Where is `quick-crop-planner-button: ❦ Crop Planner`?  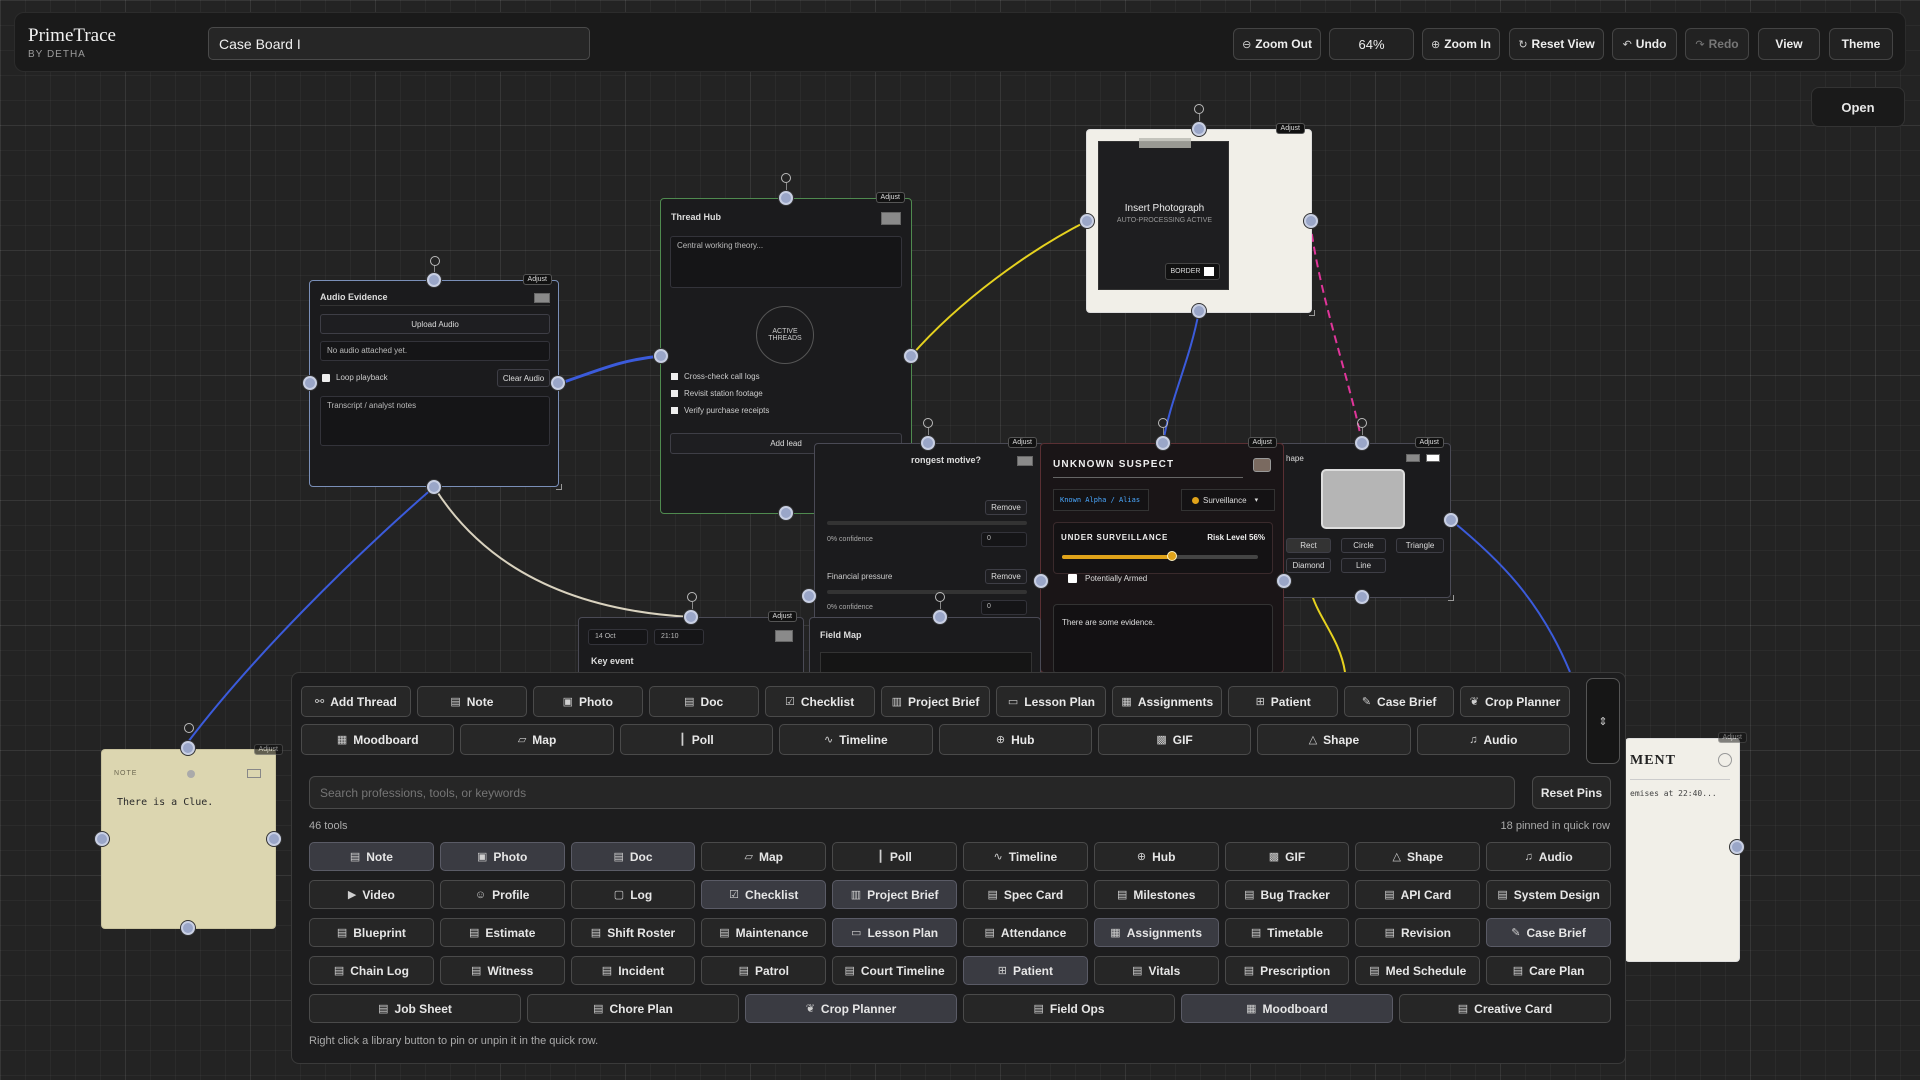
quick-crop-planner-button: ❦ Crop Planner is located at coordinates (1515, 701).